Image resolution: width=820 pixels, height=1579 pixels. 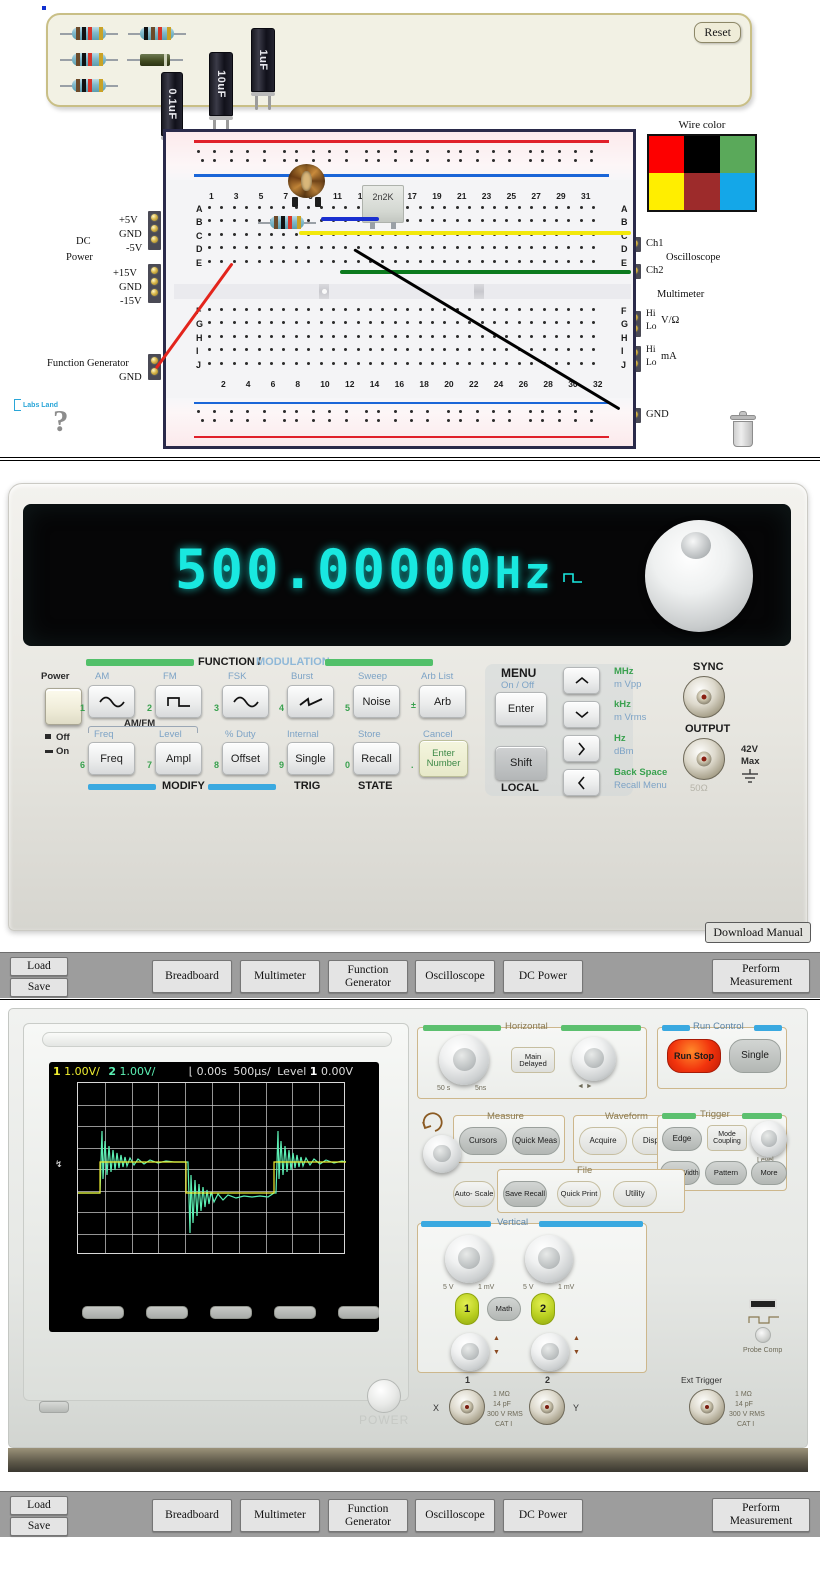 I want to click on fg-key-square, so click(x=178, y=701).